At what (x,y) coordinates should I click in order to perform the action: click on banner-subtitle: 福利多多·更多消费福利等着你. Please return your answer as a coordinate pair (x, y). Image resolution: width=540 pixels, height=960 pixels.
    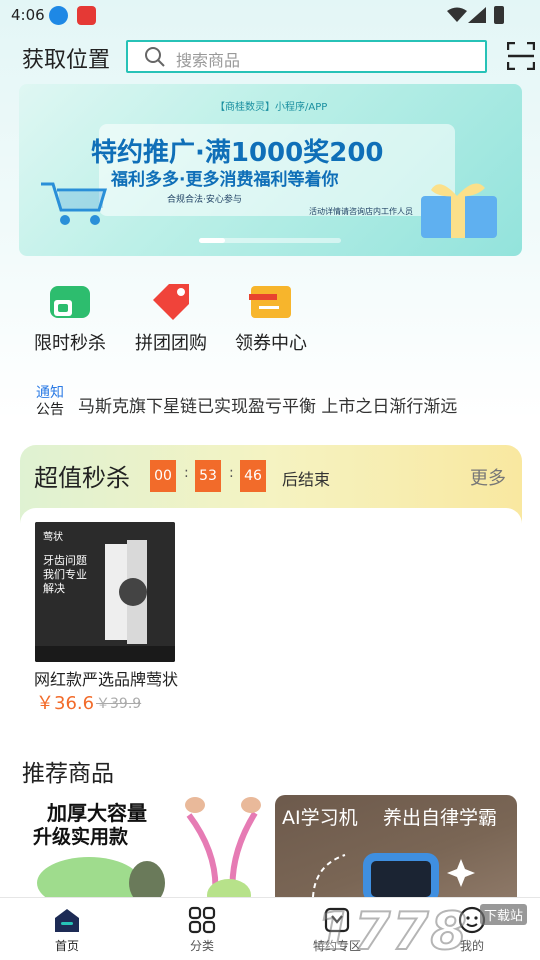
    Looking at the image, I should click on (225, 180).